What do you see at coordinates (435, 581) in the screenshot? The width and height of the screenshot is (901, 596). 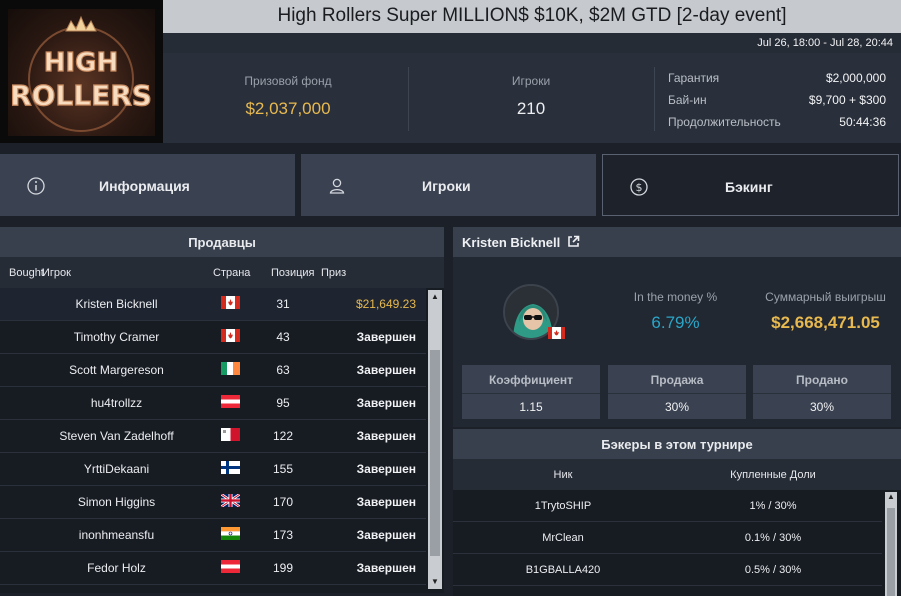 I see `scroll-down-icon: ▼` at bounding box center [435, 581].